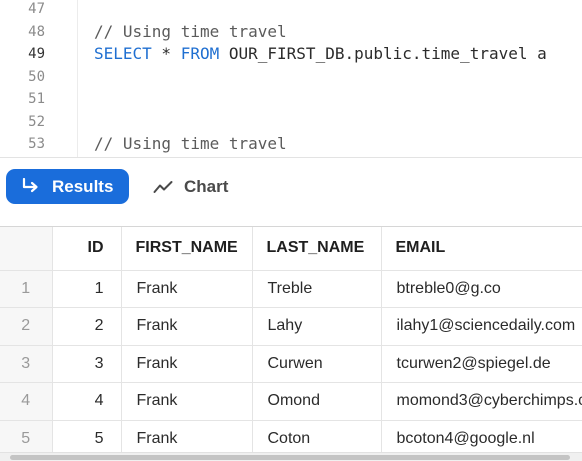 This screenshot has height=461, width=582. What do you see at coordinates (26, 249) in the screenshot?
I see `row-number-header` at bounding box center [26, 249].